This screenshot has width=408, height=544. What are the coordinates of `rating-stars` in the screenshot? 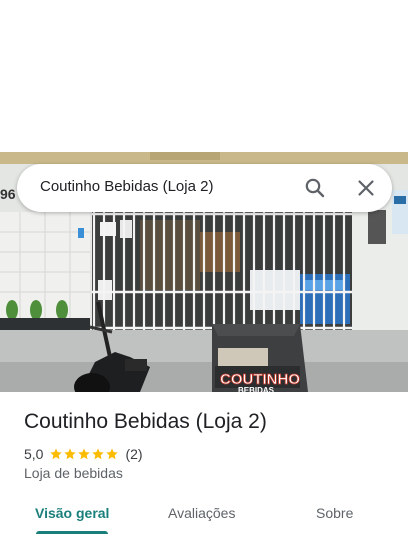 It's located at (84, 454).